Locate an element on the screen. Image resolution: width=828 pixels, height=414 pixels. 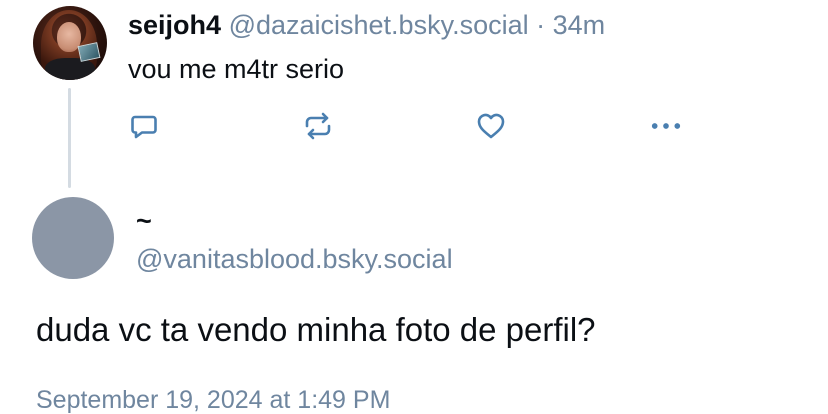
reply-button is located at coordinates (144, 126).